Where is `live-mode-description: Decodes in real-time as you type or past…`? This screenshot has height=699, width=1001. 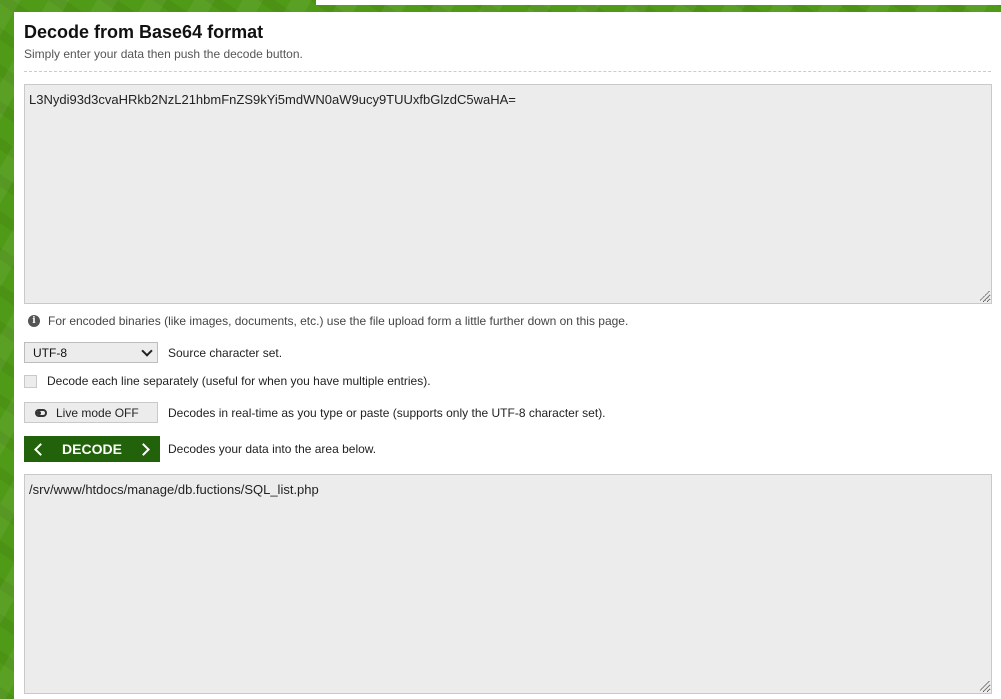
live-mode-description: Decodes in real-time as you type or past… is located at coordinates (387, 412).